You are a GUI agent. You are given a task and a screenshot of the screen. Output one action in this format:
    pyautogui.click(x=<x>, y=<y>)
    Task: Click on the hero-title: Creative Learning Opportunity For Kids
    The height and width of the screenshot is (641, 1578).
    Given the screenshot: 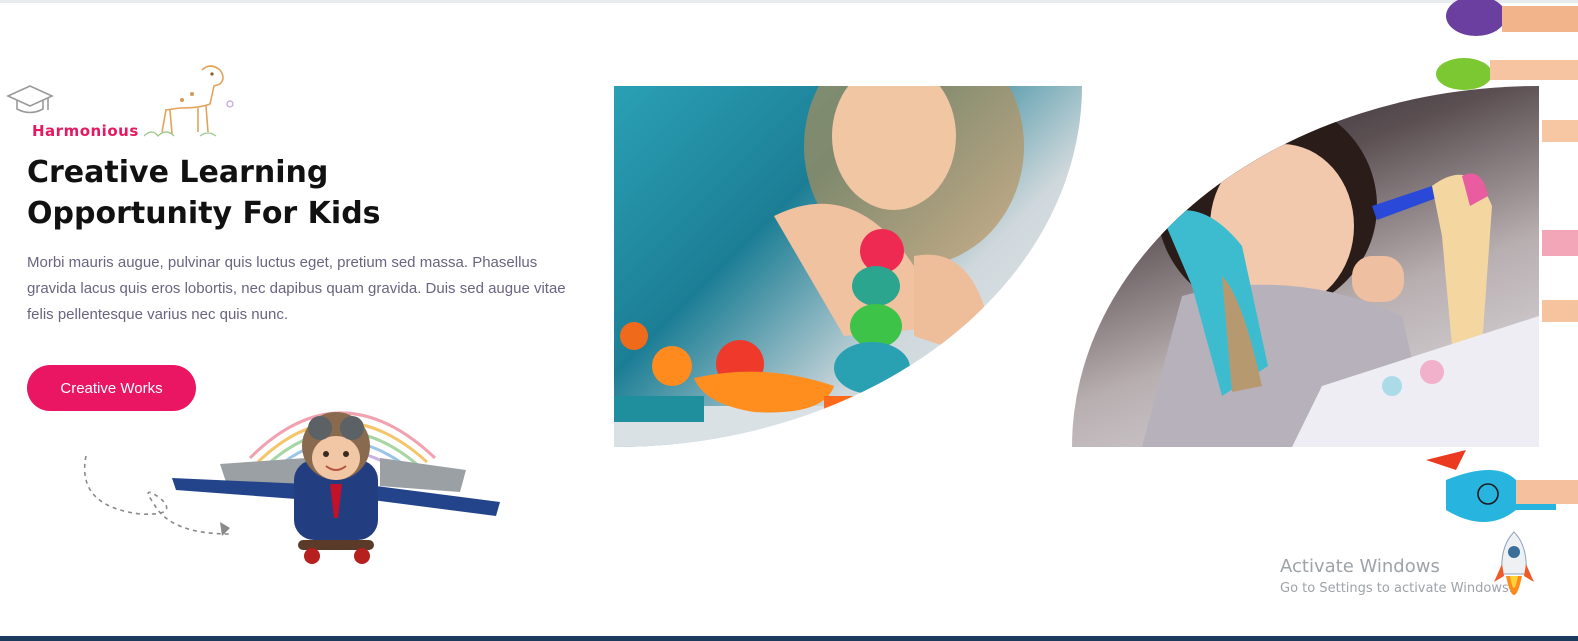 What is the action you would take?
    pyautogui.click(x=204, y=193)
    